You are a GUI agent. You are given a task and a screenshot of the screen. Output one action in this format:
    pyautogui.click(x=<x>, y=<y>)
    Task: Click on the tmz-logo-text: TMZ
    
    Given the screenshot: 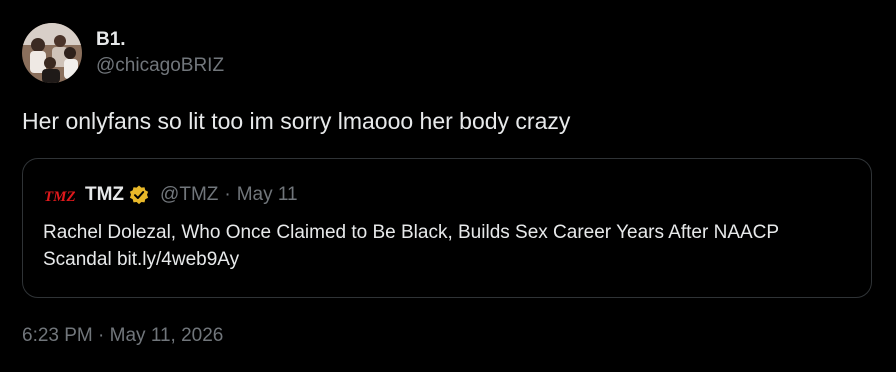 What is the action you would take?
    pyautogui.click(x=59, y=196)
    